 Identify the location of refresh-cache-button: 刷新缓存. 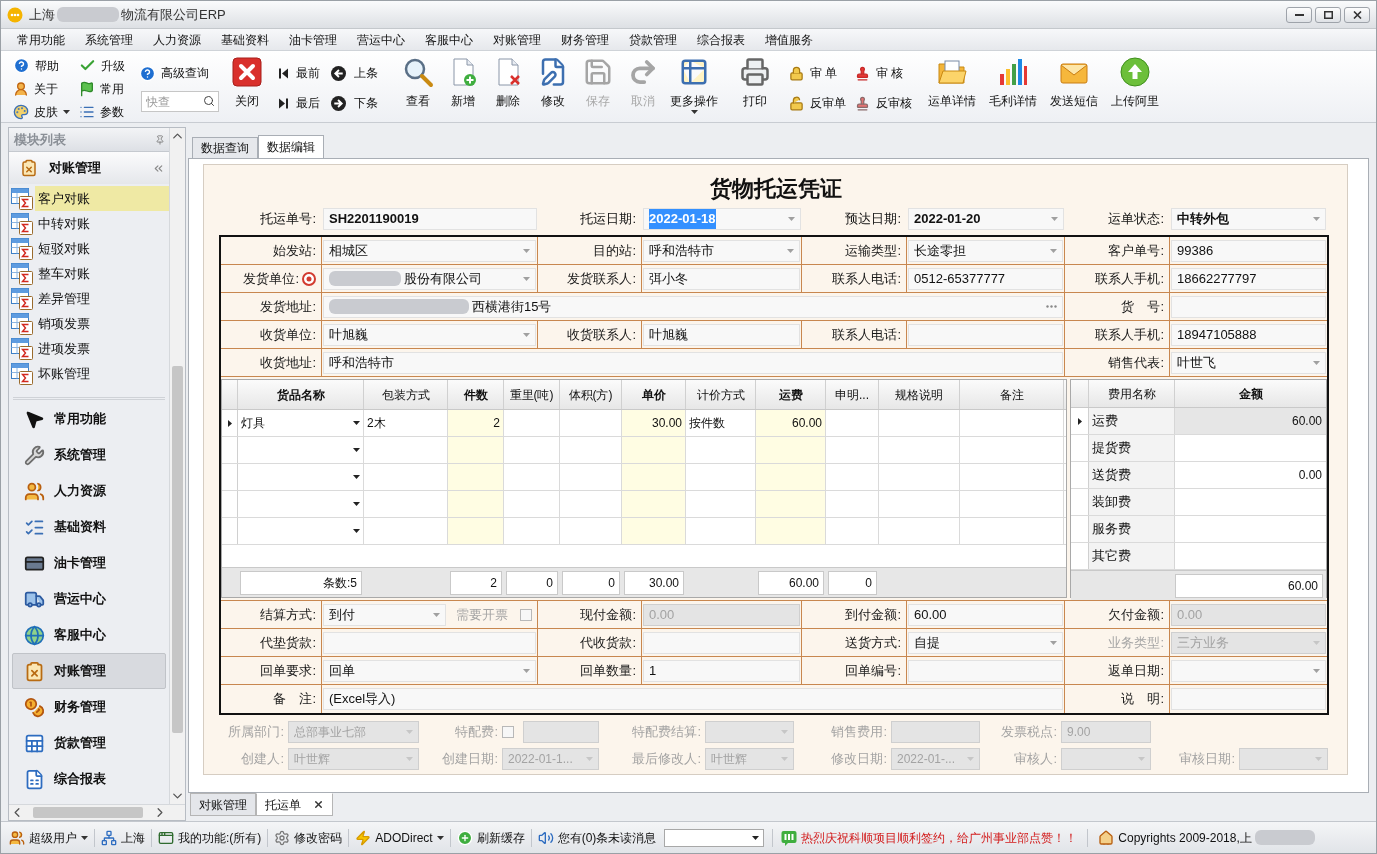
(490, 837).